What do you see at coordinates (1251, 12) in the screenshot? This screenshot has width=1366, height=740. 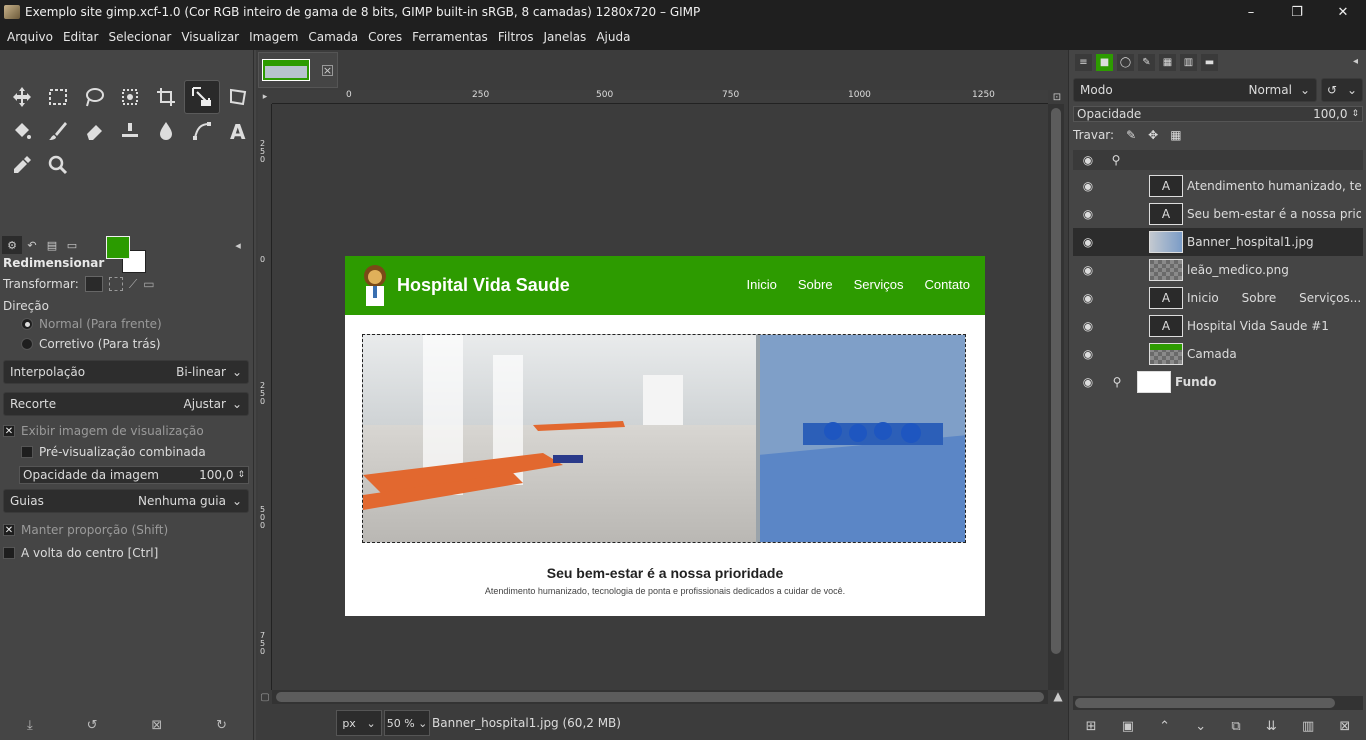 I see `minimize-button: –` at bounding box center [1251, 12].